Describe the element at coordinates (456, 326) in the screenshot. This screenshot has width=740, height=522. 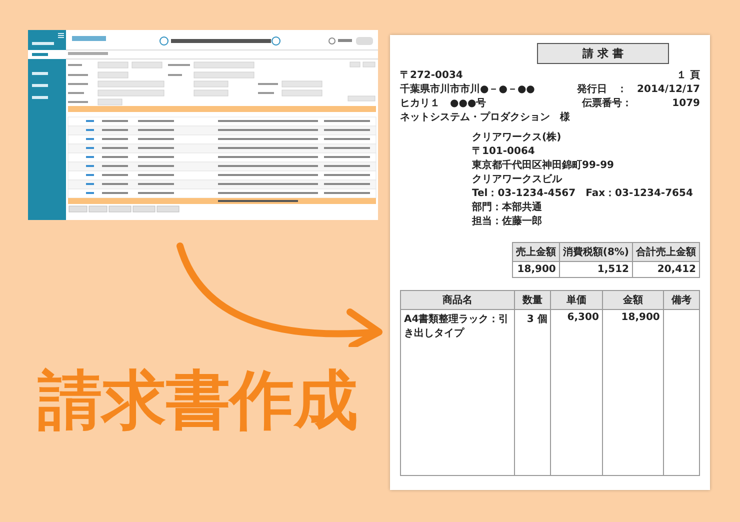
I see `table-cell: A4書類整理ラック：引き出しタイプ` at that location.